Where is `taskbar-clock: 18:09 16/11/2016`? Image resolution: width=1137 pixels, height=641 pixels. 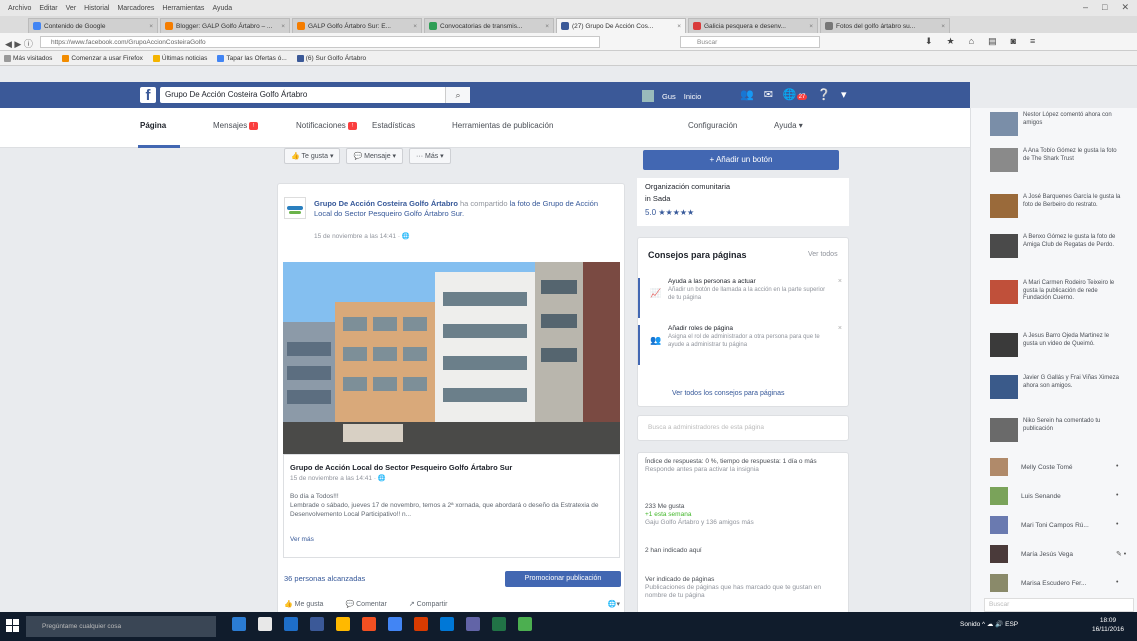
taskbar-clock: 18:09 16/11/2016 is located at coordinates (1108, 625).